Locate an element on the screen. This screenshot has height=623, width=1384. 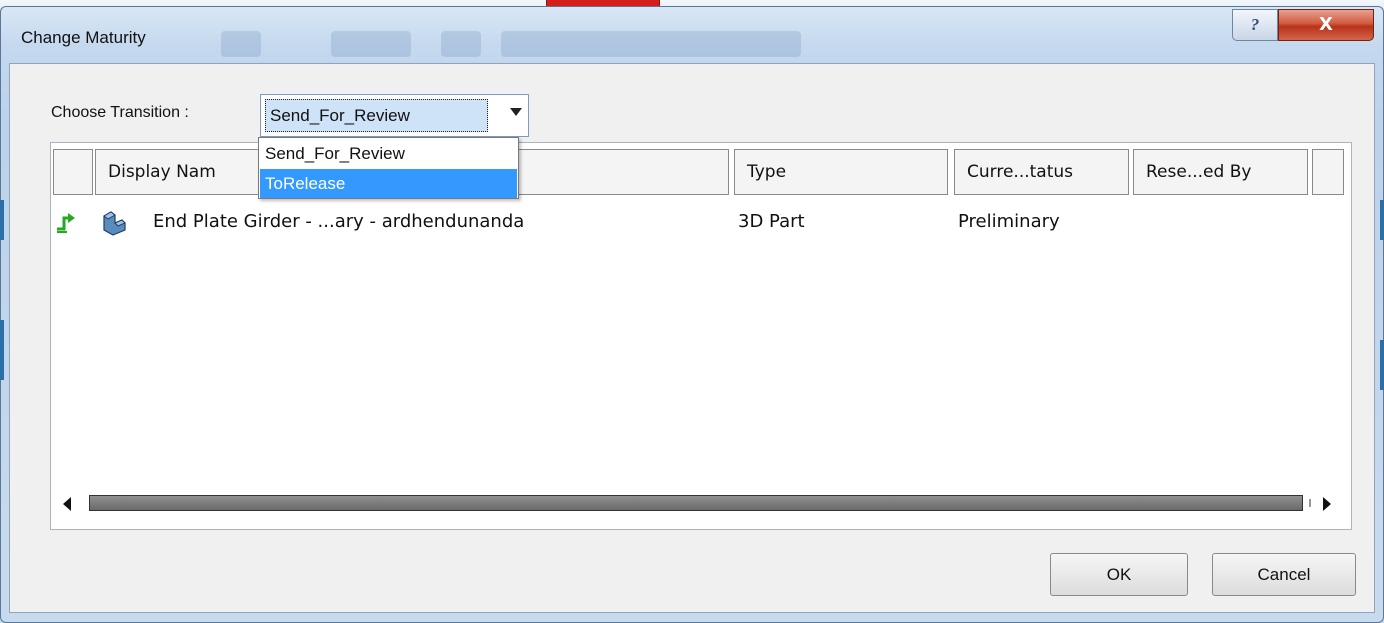
dialog-title: Change Maturity is located at coordinates (83, 37).